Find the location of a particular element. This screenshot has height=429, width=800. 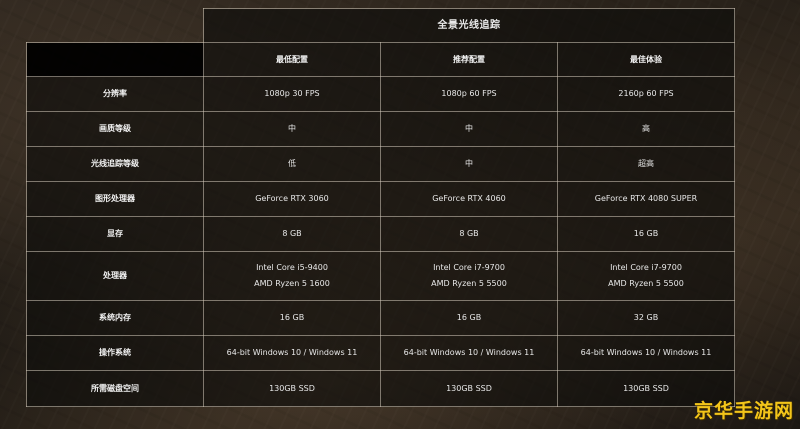

table-title: 全景光线追踪 is located at coordinates (469, 25).